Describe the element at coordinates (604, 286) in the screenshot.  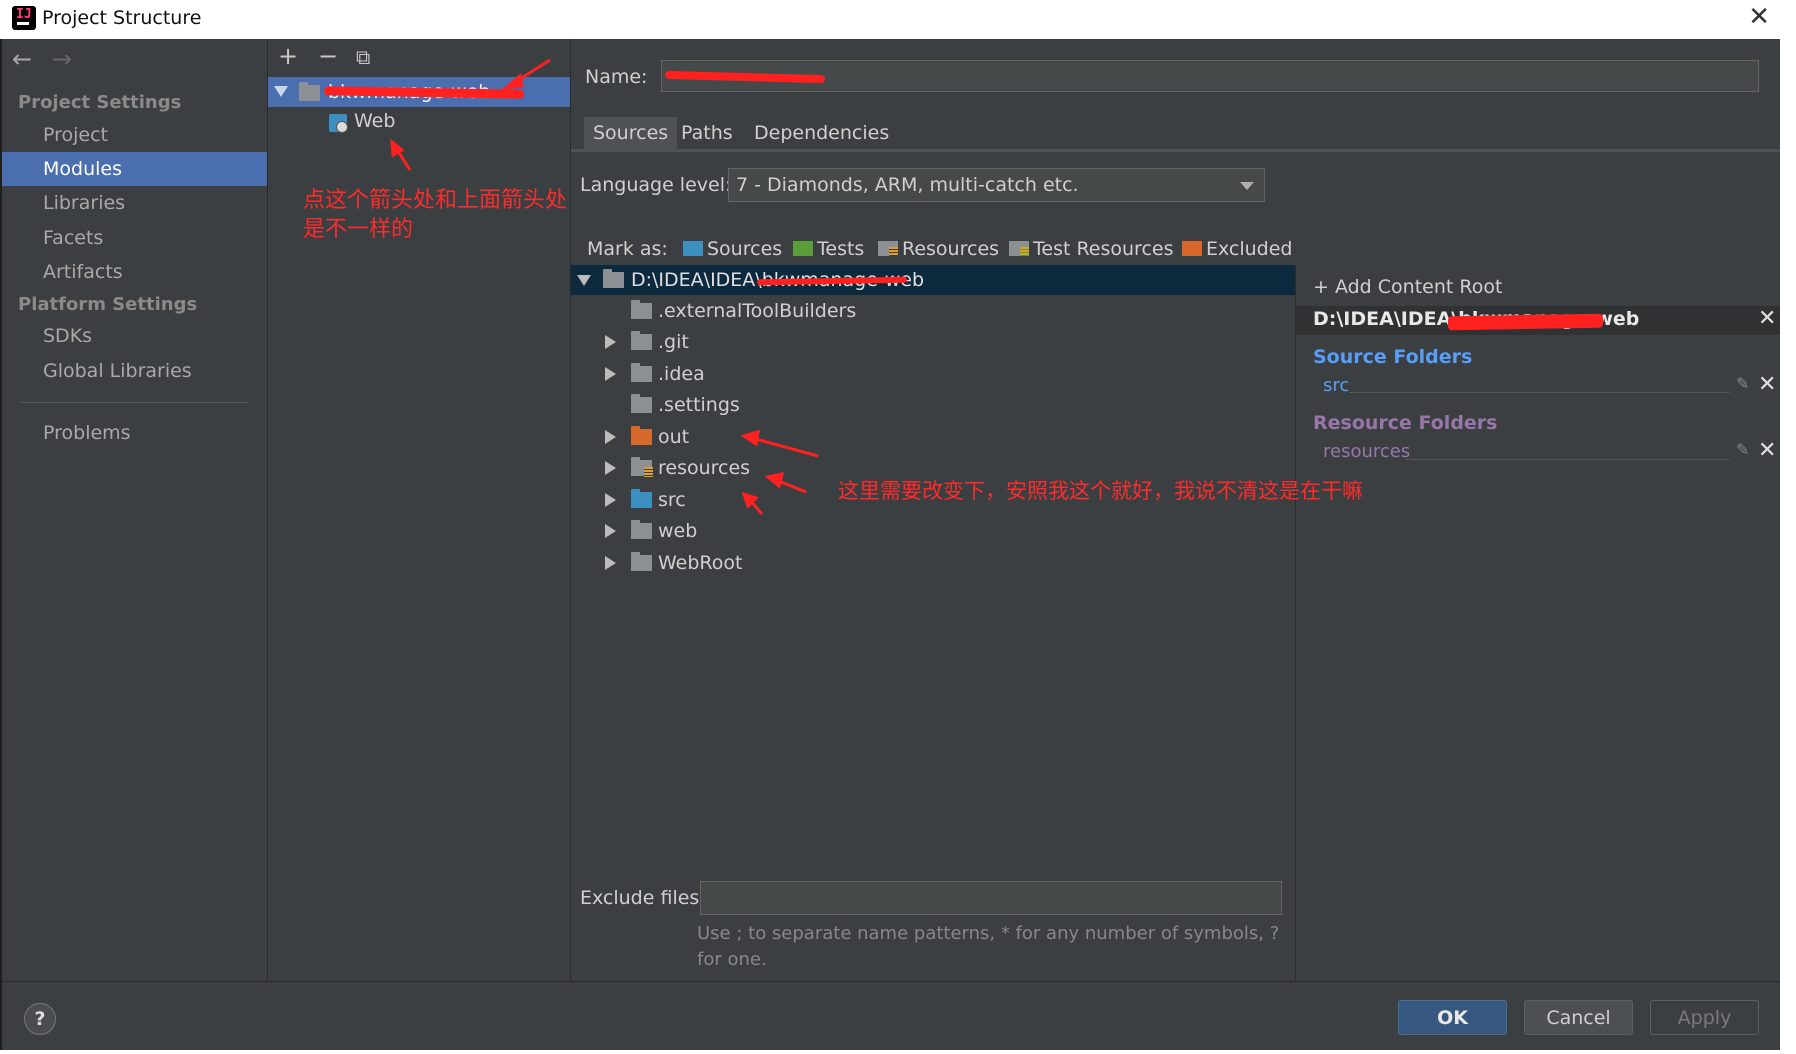
I see `annotation-arrows` at that location.